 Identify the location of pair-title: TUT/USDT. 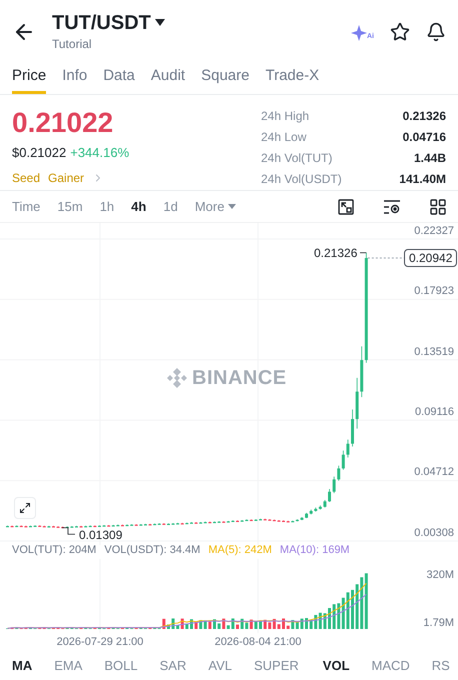
(101, 22).